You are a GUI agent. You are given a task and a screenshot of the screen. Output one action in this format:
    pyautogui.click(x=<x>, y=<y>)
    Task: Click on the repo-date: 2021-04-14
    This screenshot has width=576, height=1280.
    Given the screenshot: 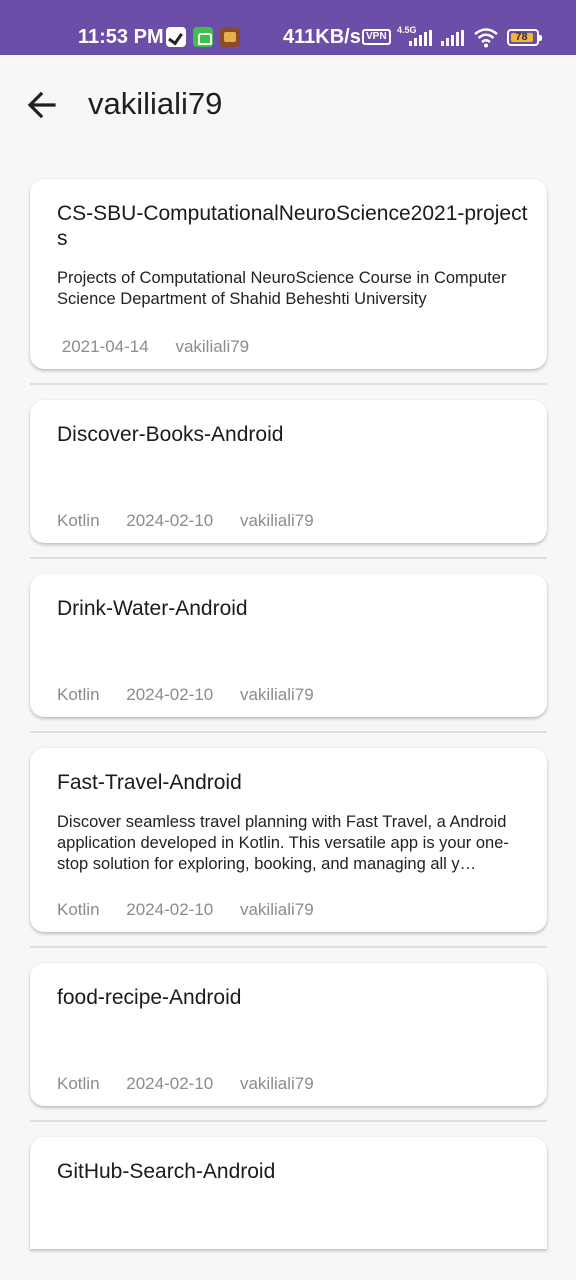 What is the action you would take?
    pyautogui.click(x=105, y=346)
    